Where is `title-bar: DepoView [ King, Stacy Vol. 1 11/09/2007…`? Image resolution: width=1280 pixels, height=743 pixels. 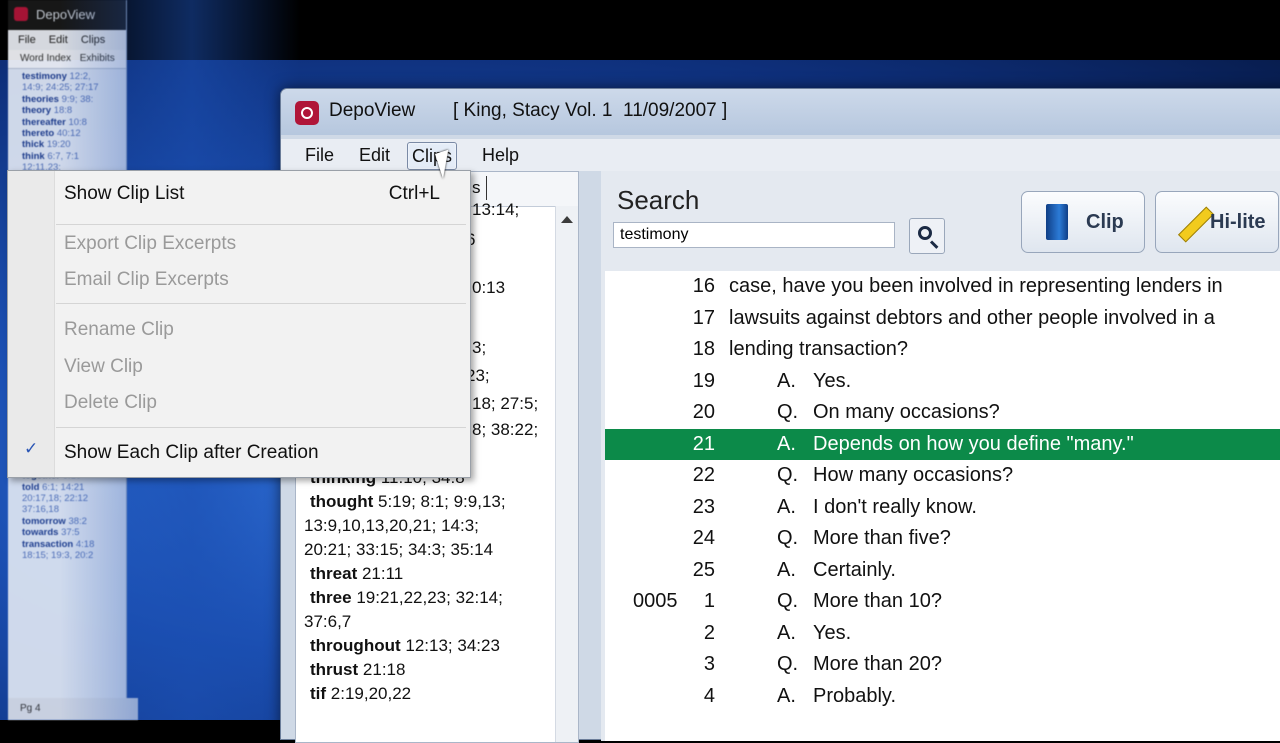 title-bar: DepoView [ King, Stacy Vol. 1 11/09/2007… is located at coordinates (780, 112).